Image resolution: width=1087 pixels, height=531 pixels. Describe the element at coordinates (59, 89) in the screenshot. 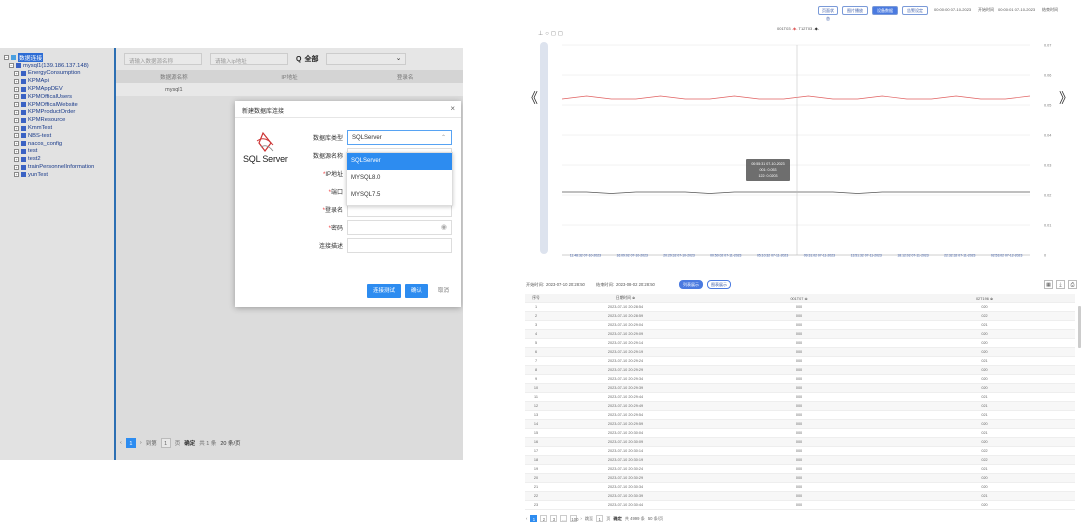

I see `tree-item: + KPMAppDEV` at that location.